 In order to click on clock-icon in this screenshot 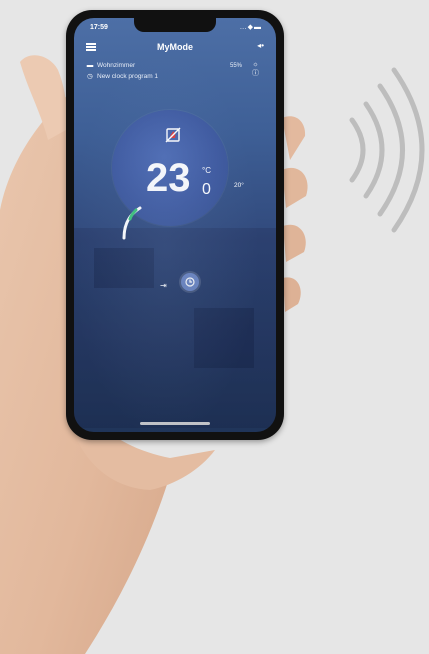, I will do `click(190, 282)`.